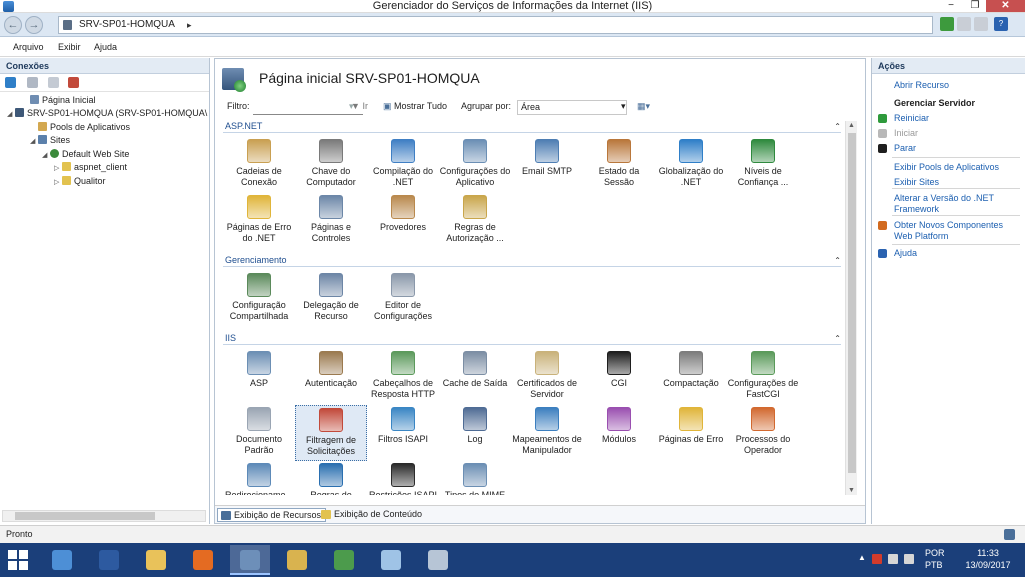 This screenshot has width=1025, height=577. What do you see at coordinates (105, 47) in the screenshot?
I see `menu-help: Ajuda` at bounding box center [105, 47].